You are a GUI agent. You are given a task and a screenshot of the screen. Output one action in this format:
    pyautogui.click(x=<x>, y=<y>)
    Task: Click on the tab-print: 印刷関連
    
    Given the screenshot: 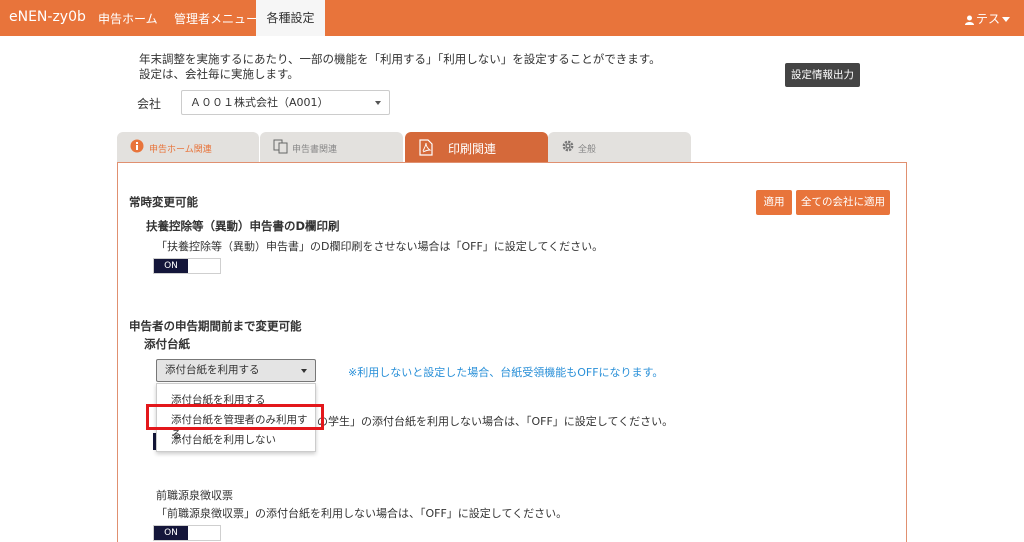 What is the action you would take?
    pyautogui.click(x=476, y=147)
    